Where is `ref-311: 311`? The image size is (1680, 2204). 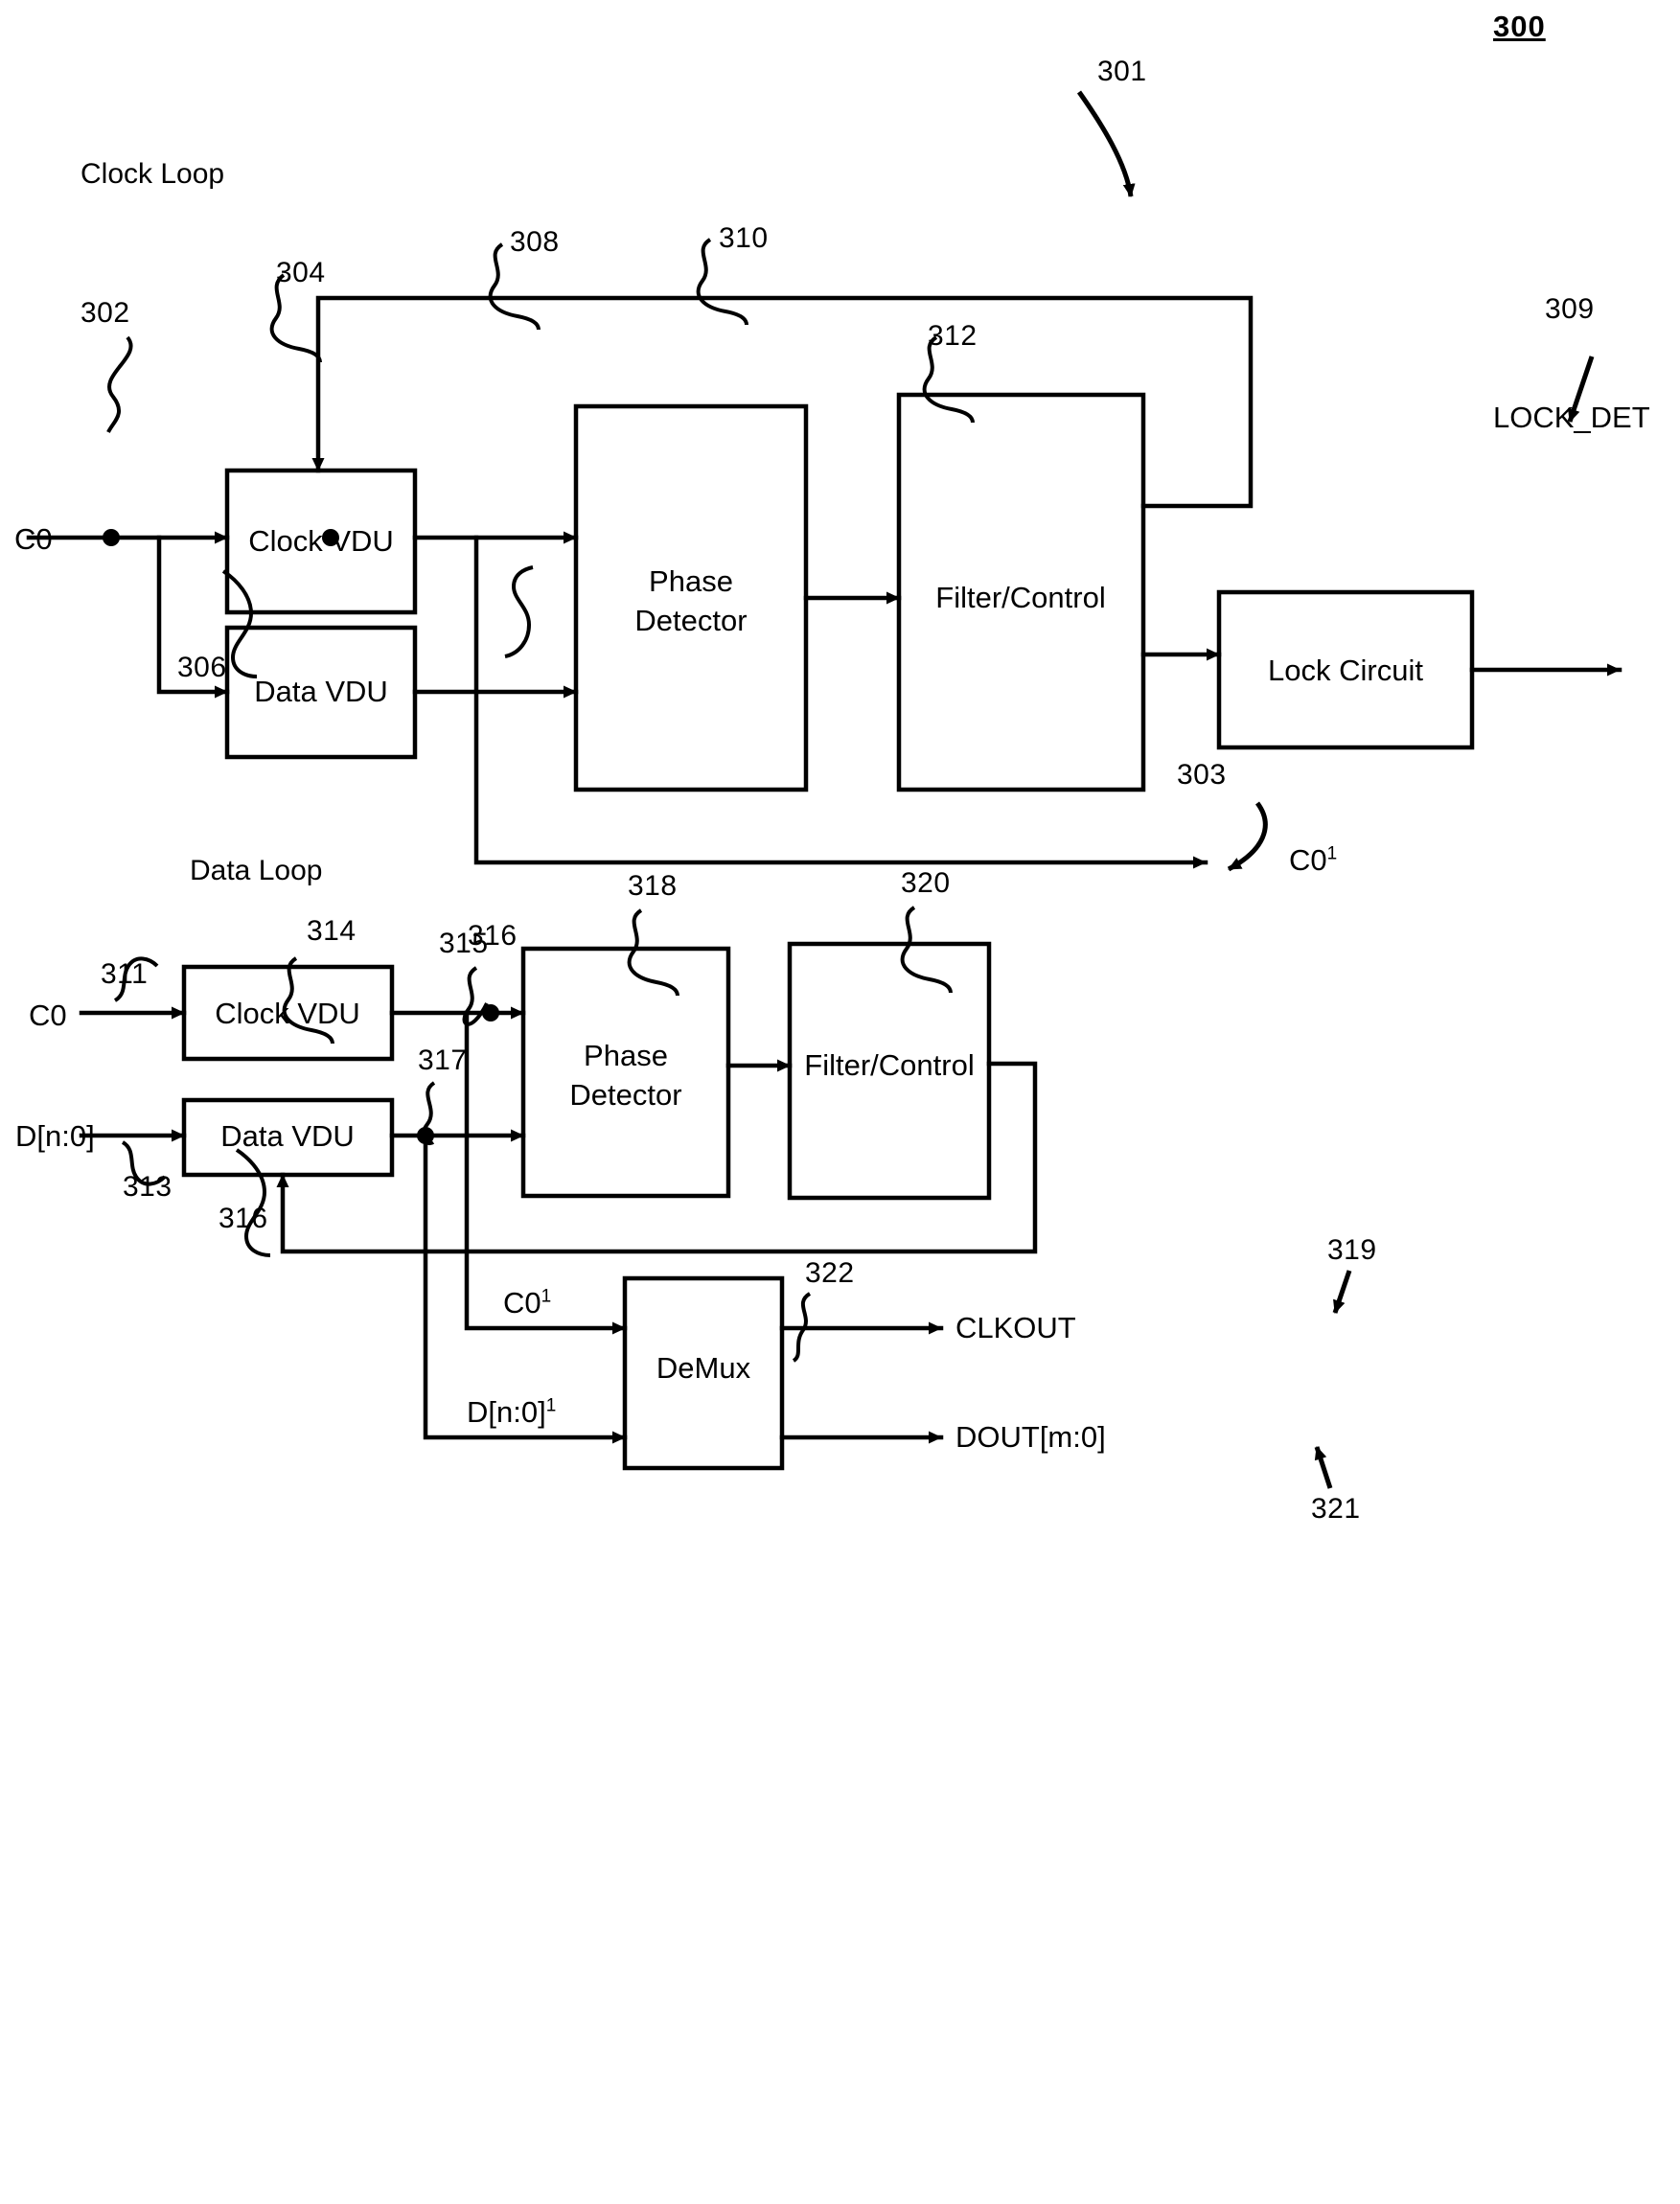
ref-311: 311 is located at coordinates (125, 974).